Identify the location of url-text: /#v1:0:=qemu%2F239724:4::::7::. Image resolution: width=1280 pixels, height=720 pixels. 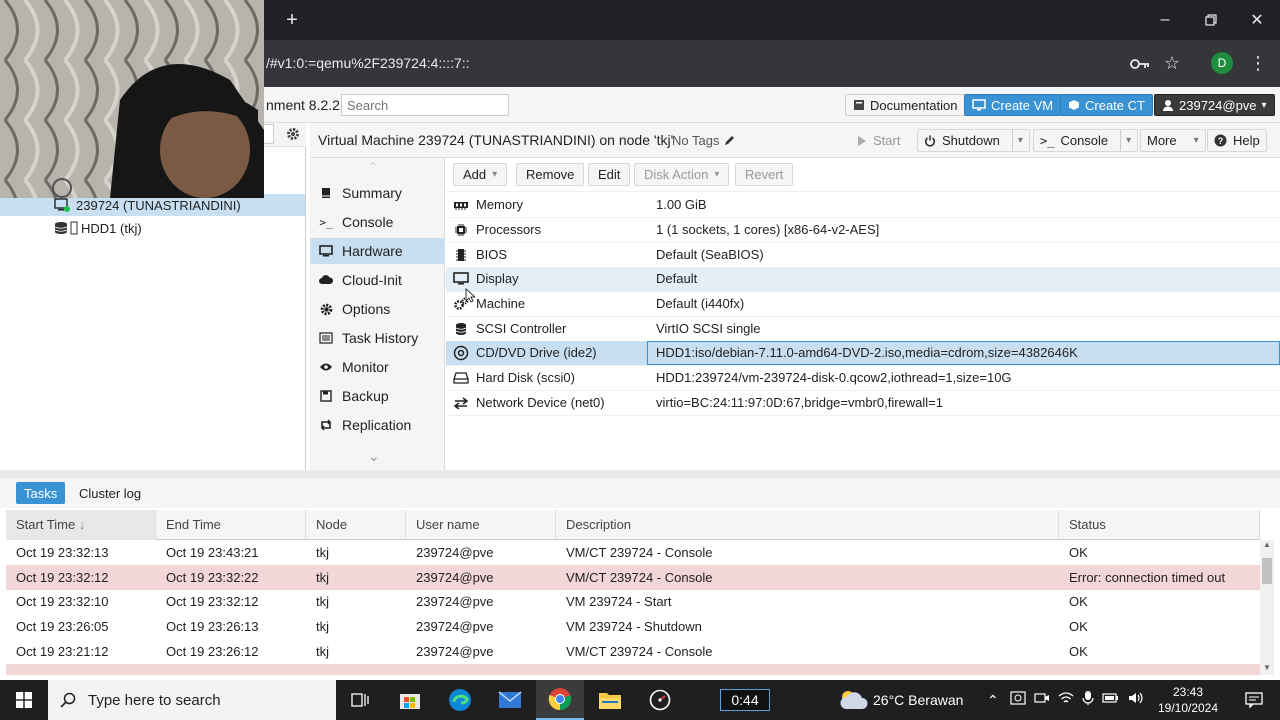
(368, 63).